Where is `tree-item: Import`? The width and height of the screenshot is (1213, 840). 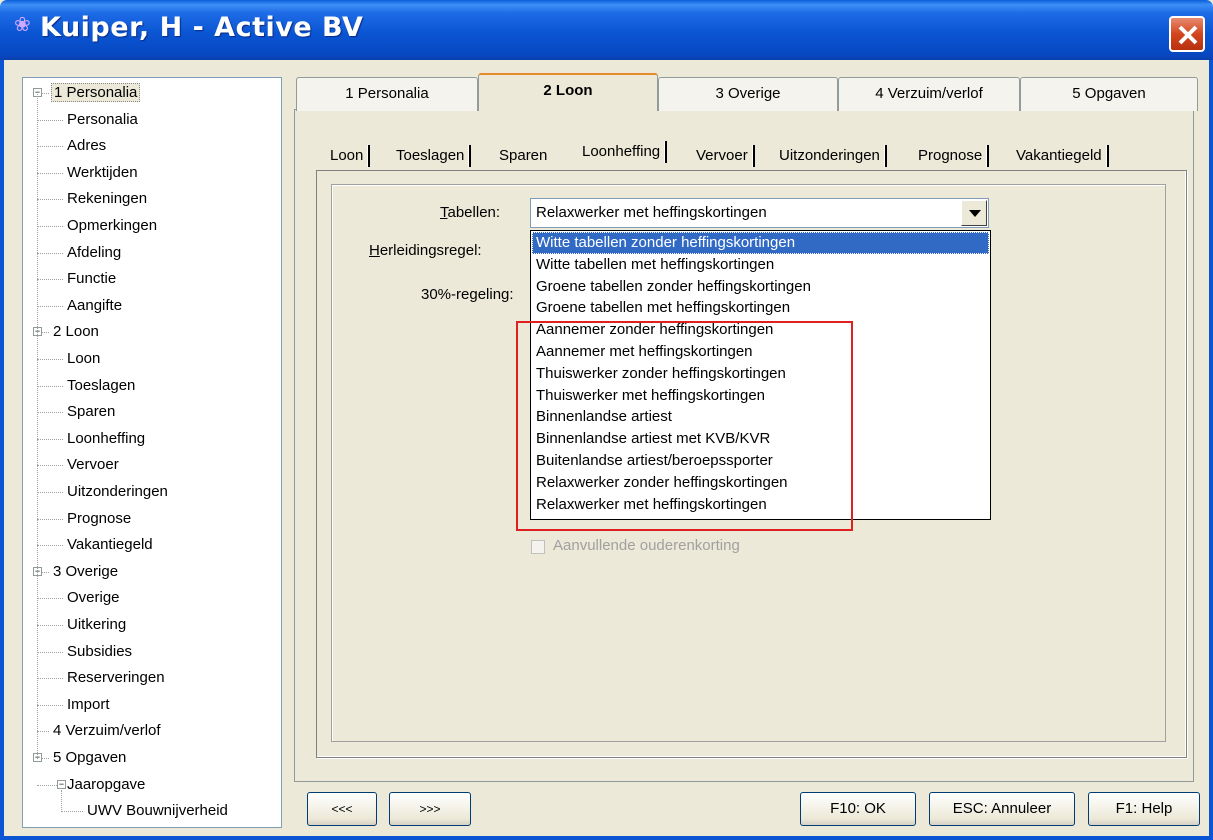
tree-item: Import is located at coordinates (88, 705).